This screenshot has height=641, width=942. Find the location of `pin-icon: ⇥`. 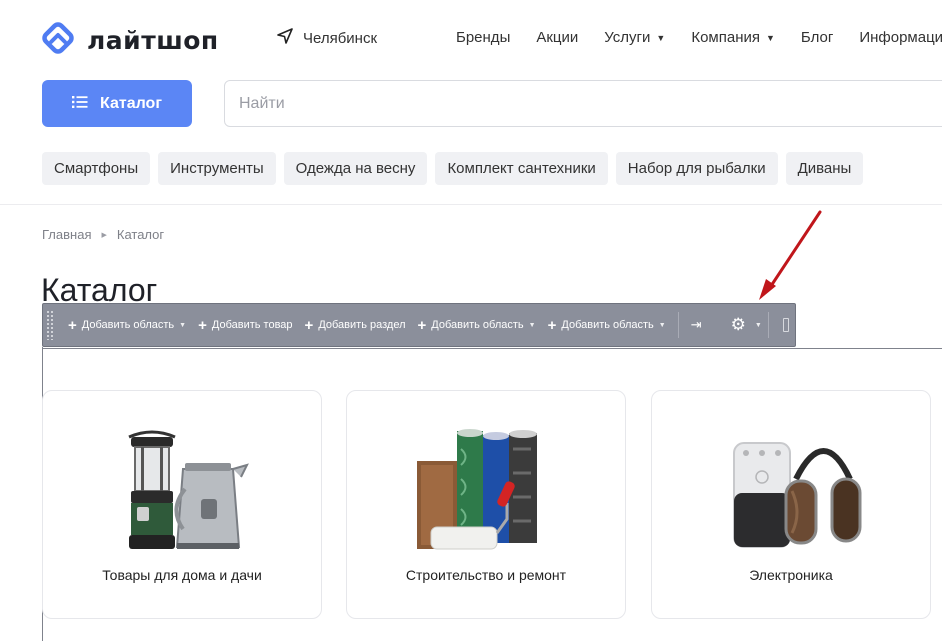

pin-icon: ⇥ is located at coordinates (696, 325).